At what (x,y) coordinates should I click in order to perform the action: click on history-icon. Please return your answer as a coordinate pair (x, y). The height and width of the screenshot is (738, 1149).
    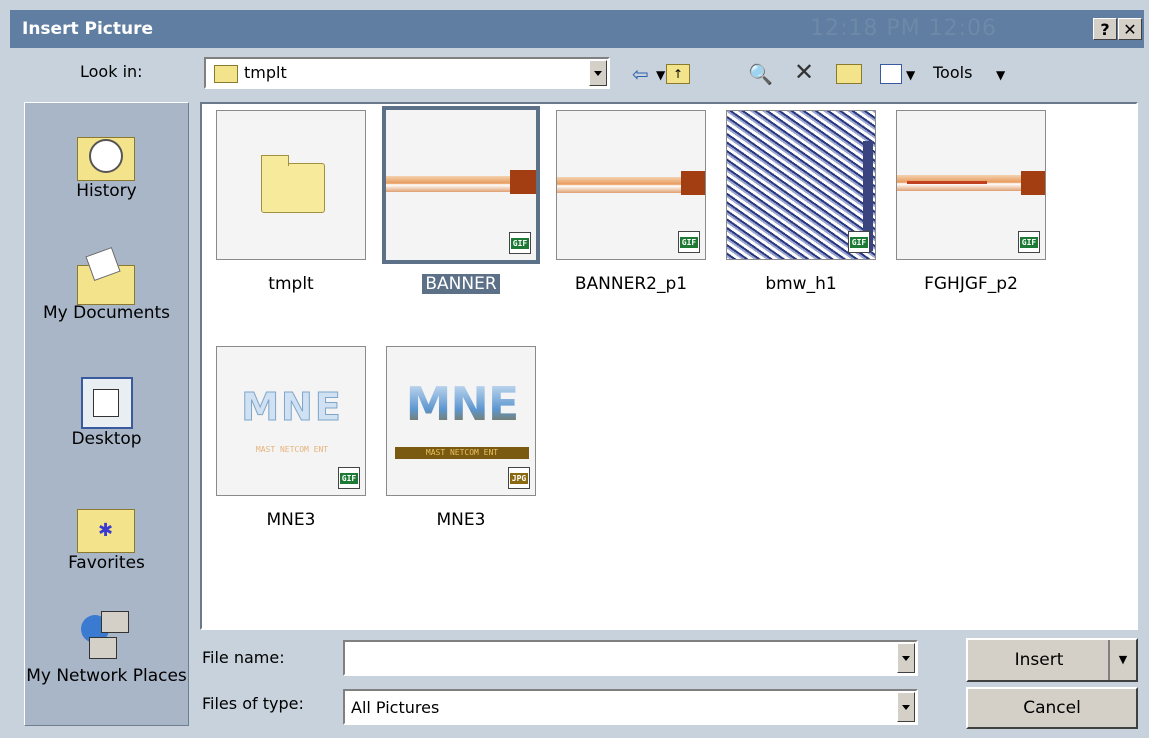
    Looking at the image, I should click on (107, 153).